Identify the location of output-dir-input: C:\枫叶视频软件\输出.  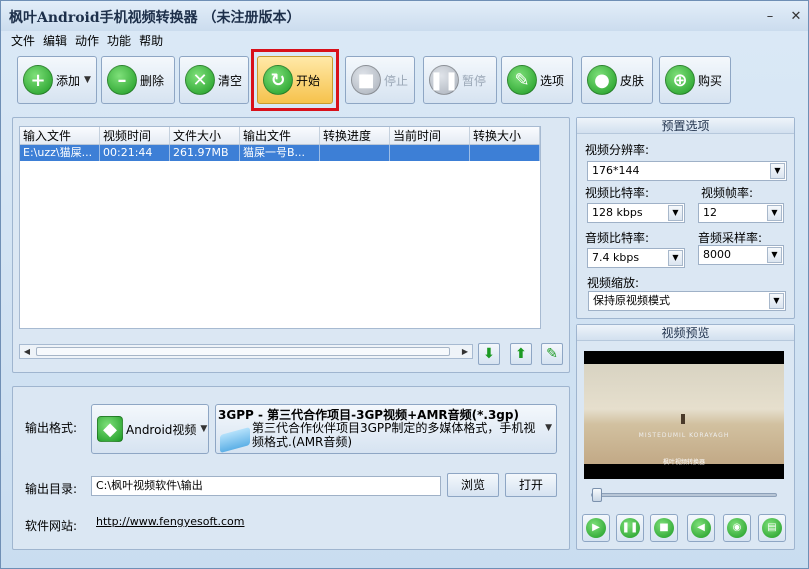
(266, 486).